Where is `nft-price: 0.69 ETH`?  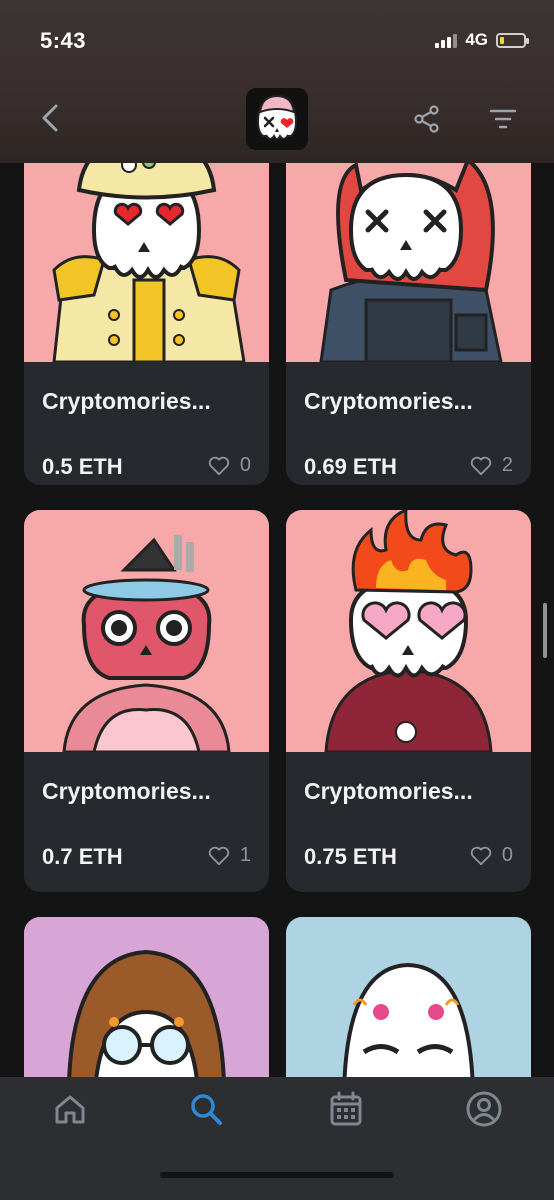 nft-price: 0.69 ETH is located at coordinates (350, 466).